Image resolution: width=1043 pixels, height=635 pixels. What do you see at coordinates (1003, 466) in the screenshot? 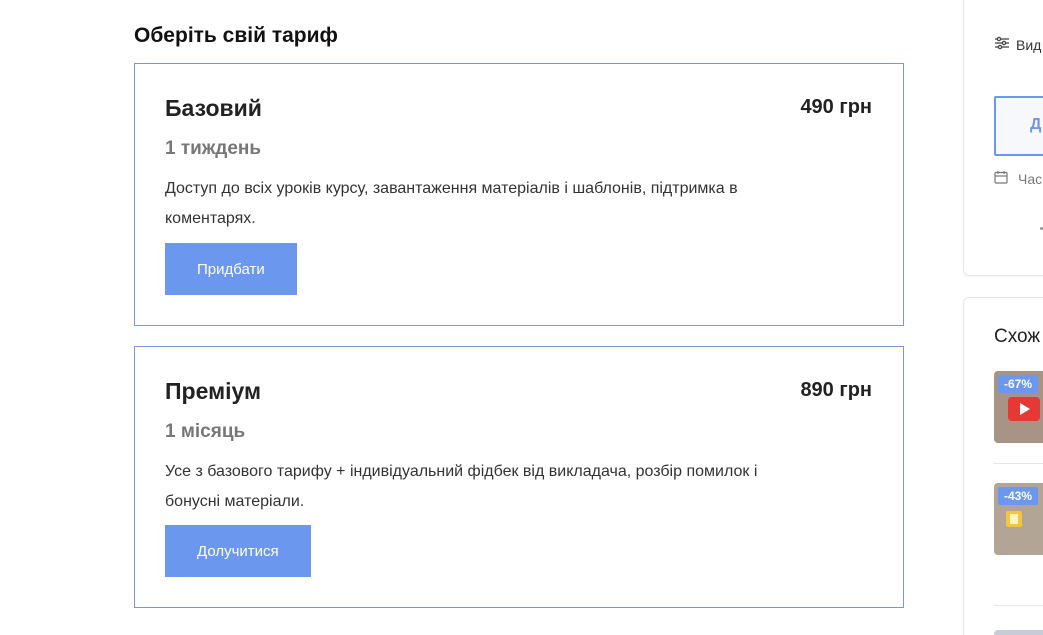
I see `sidebar-similar-panel: Схож -67% -43%` at bounding box center [1003, 466].